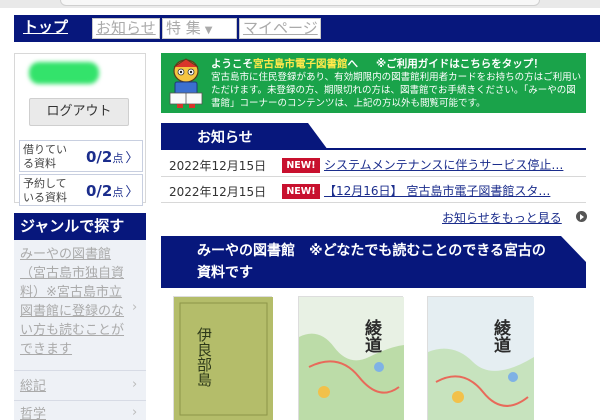  I want to click on borrowing-value: 0/2点〉, so click(112, 156).